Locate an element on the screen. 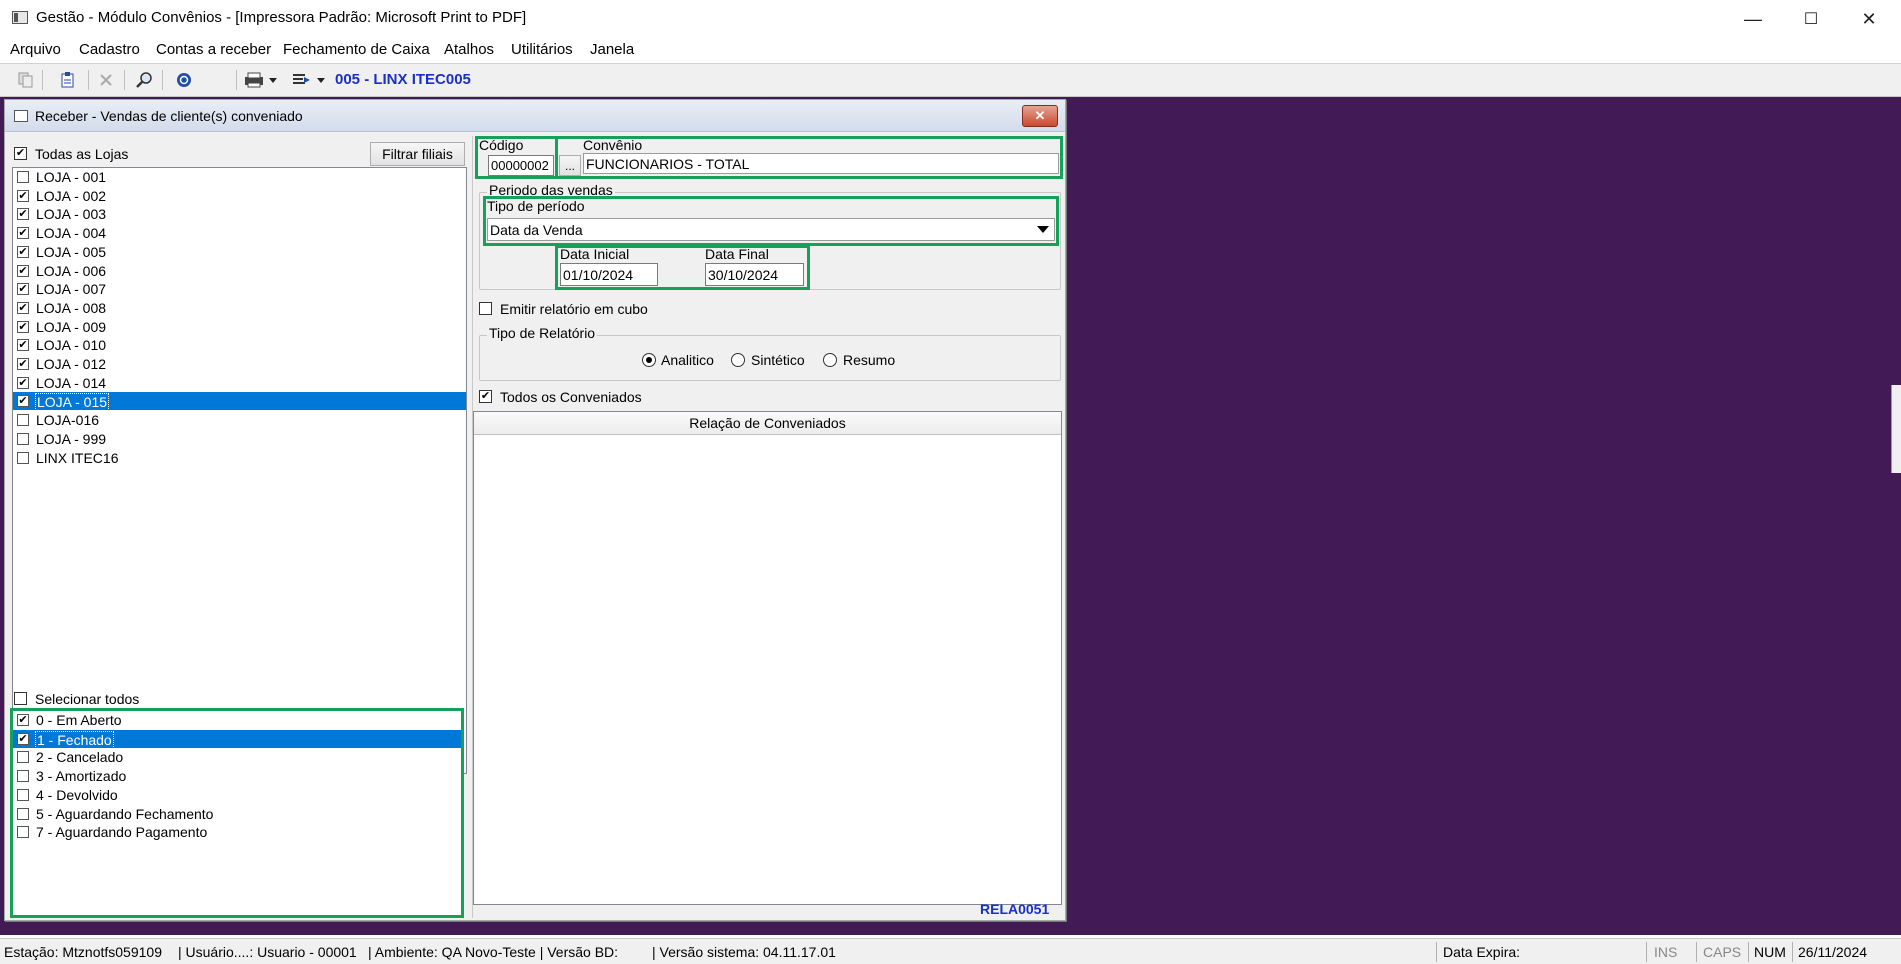 This screenshot has height=964, width=1901. search-icon is located at coordinates (144, 80).